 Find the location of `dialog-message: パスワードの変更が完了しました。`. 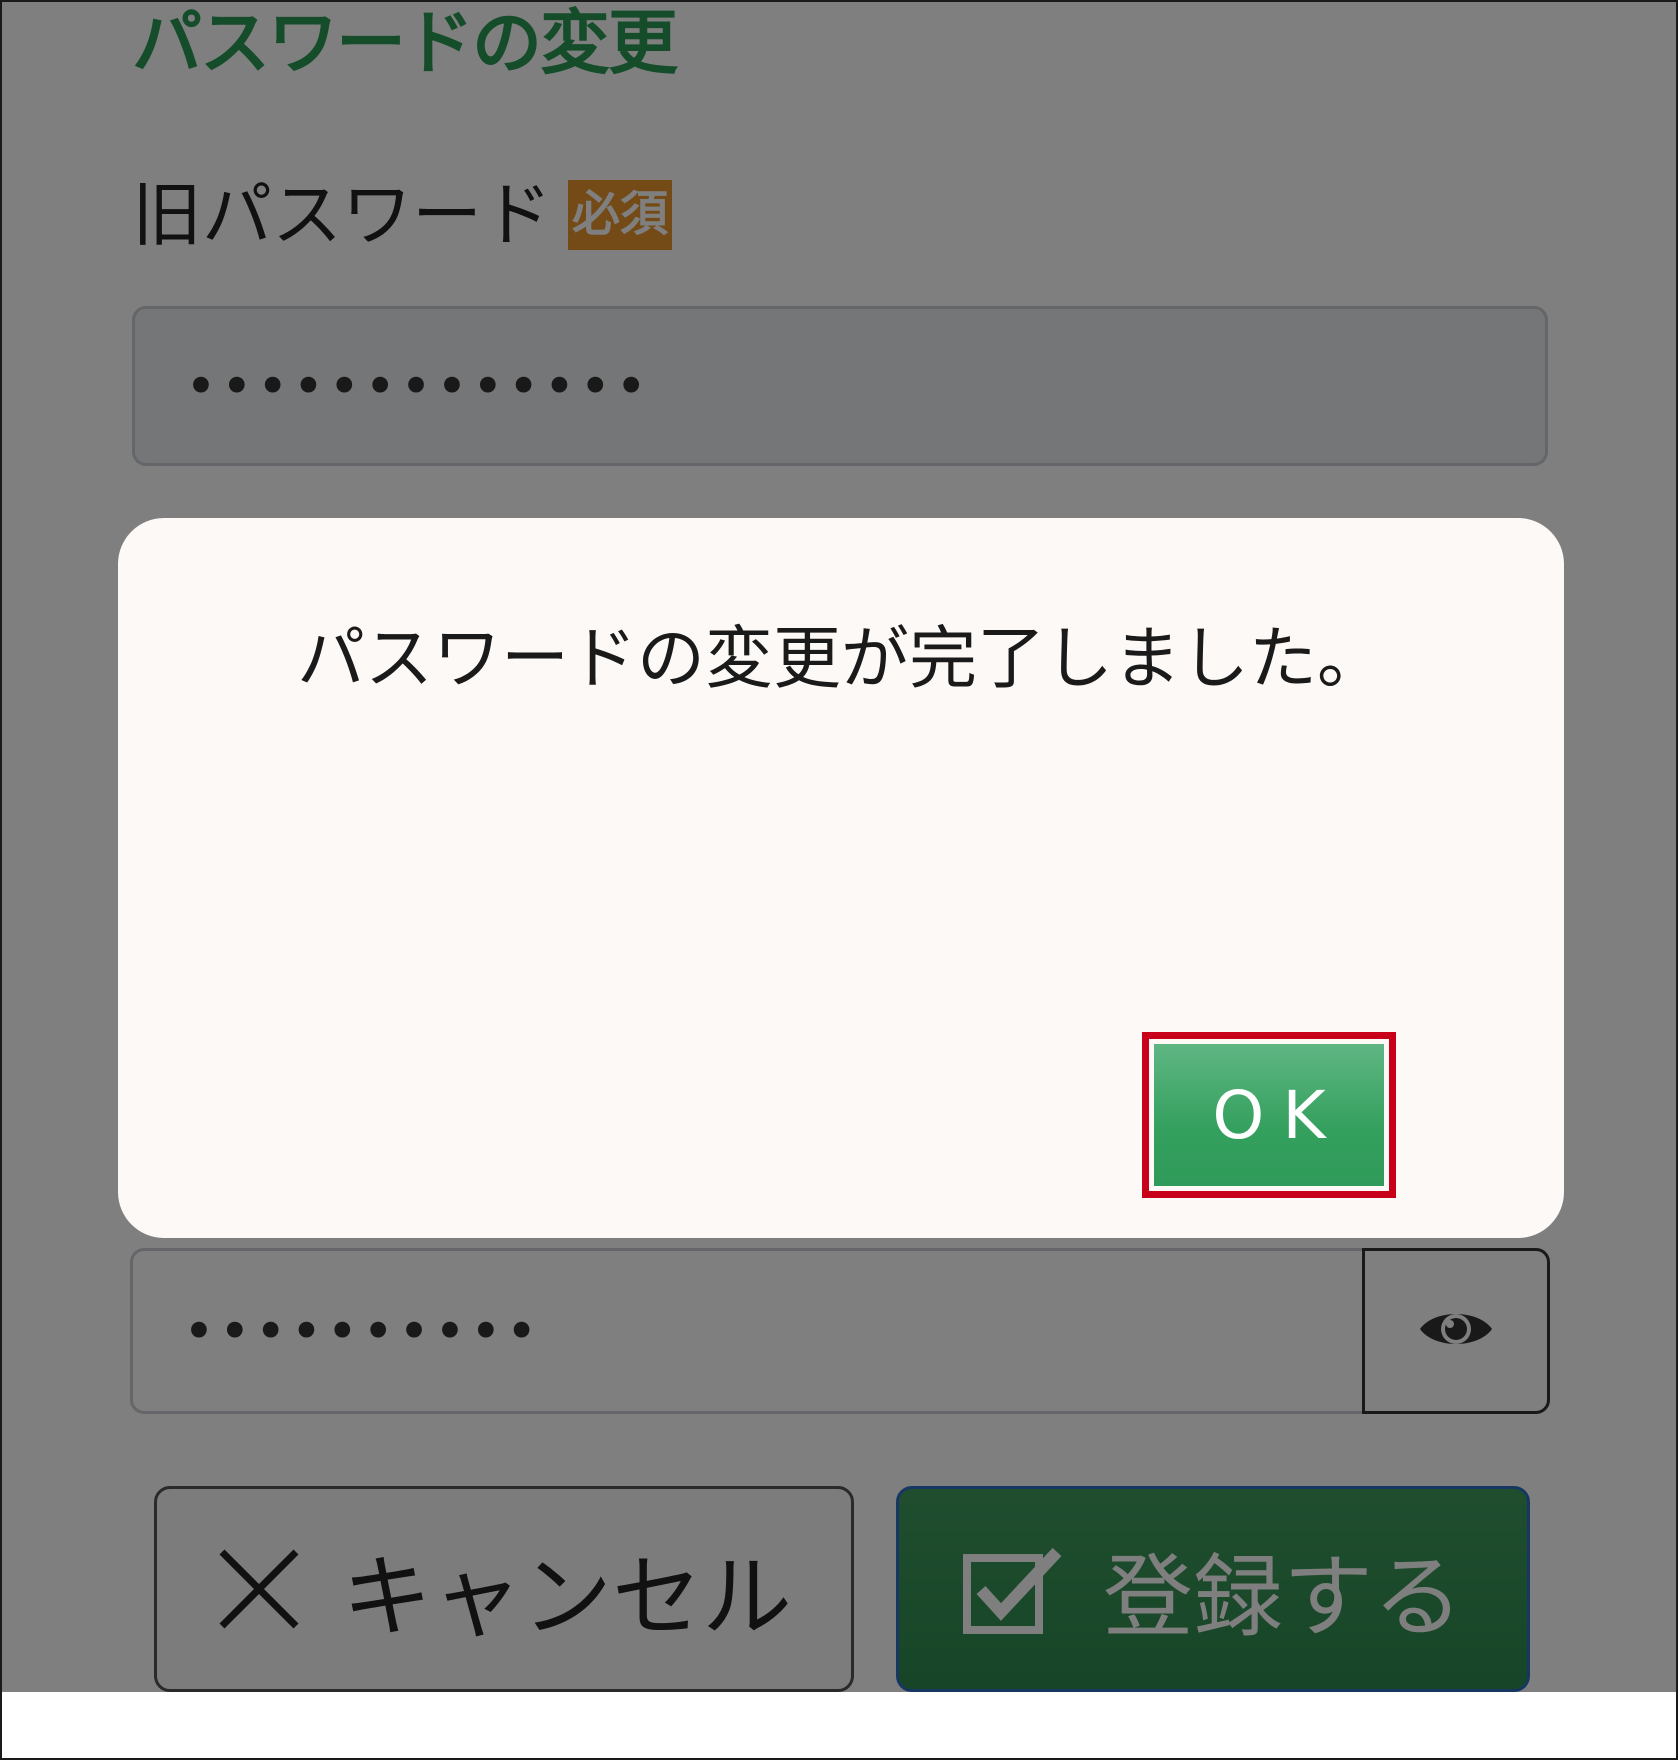

dialog-message: パスワードの変更が完了しました。 is located at coordinates (840, 659).